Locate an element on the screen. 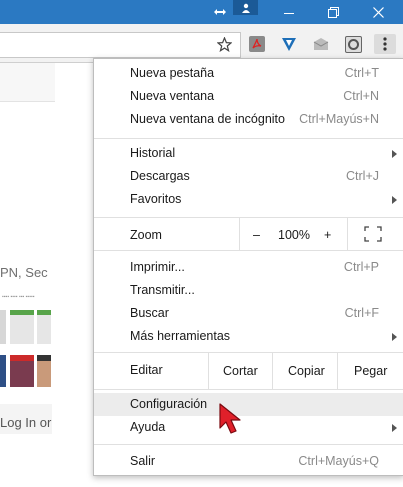 Image resolution: width=403 pixels, height=487 pixels. menu-item-label: Descargas is located at coordinates (160, 176).